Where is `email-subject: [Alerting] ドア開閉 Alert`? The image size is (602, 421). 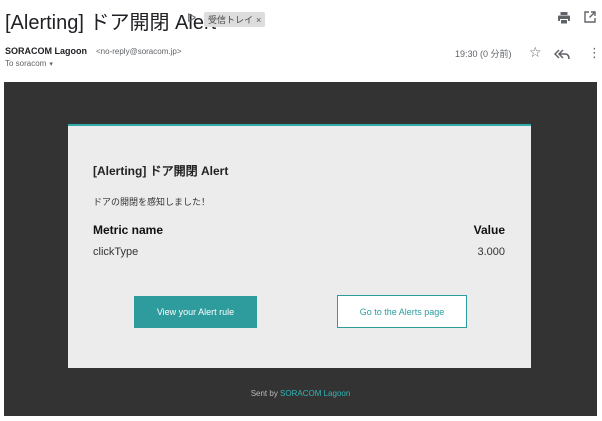 email-subject: [Alerting] ドア開閉 Alert is located at coordinates (111, 23).